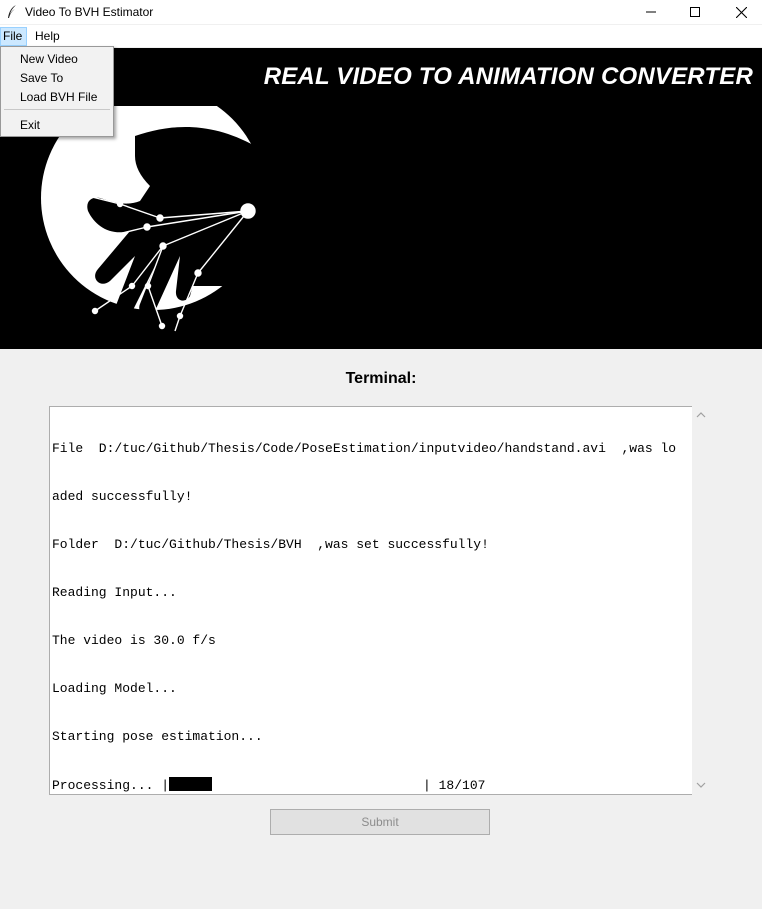 The image size is (762, 909). Describe the element at coordinates (12, 11) in the screenshot. I see `feather-icon` at that location.